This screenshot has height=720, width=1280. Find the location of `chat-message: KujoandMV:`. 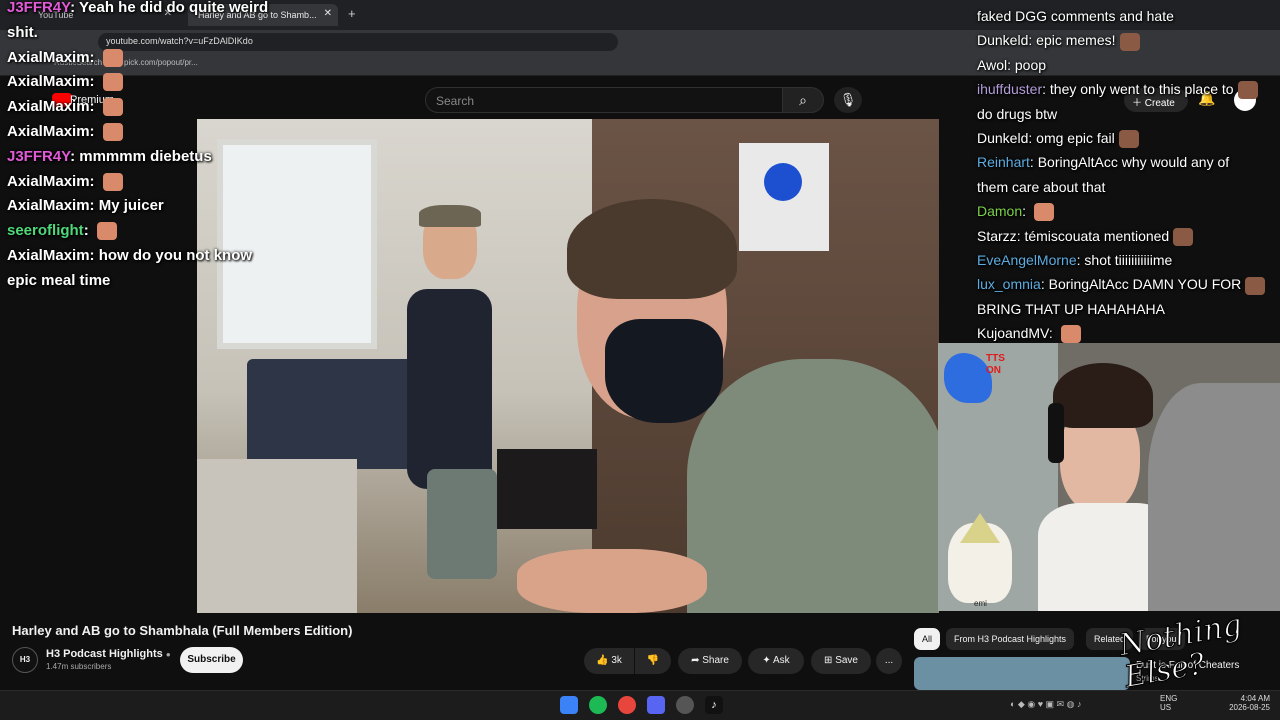

chat-message: KujoandMV: is located at coordinates (1127, 333).